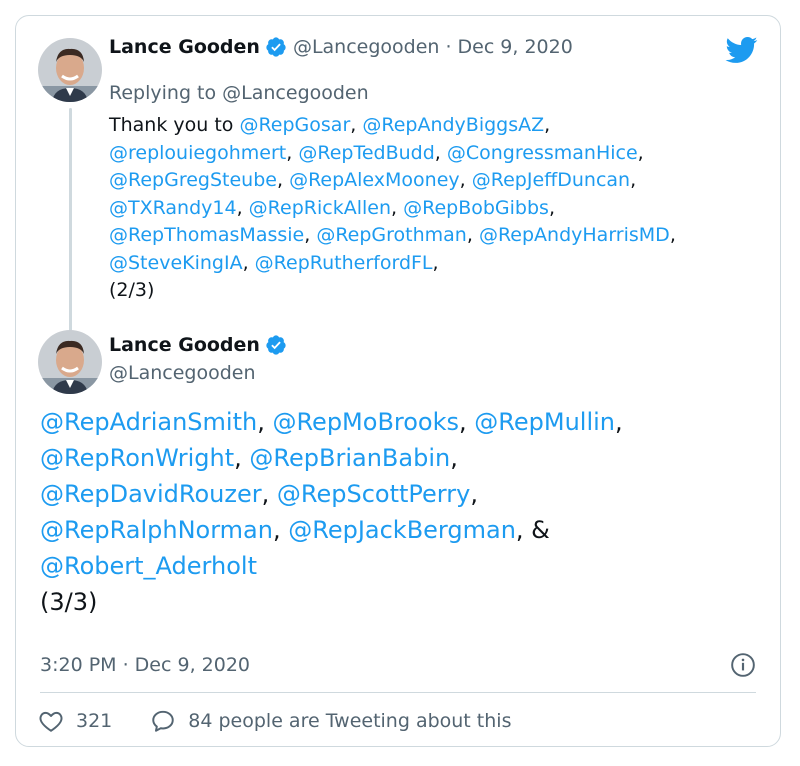 Image resolution: width=800 pixels, height=766 pixels. What do you see at coordinates (532, 530) in the screenshot?
I see `text-segment: , &` at bounding box center [532, 530].